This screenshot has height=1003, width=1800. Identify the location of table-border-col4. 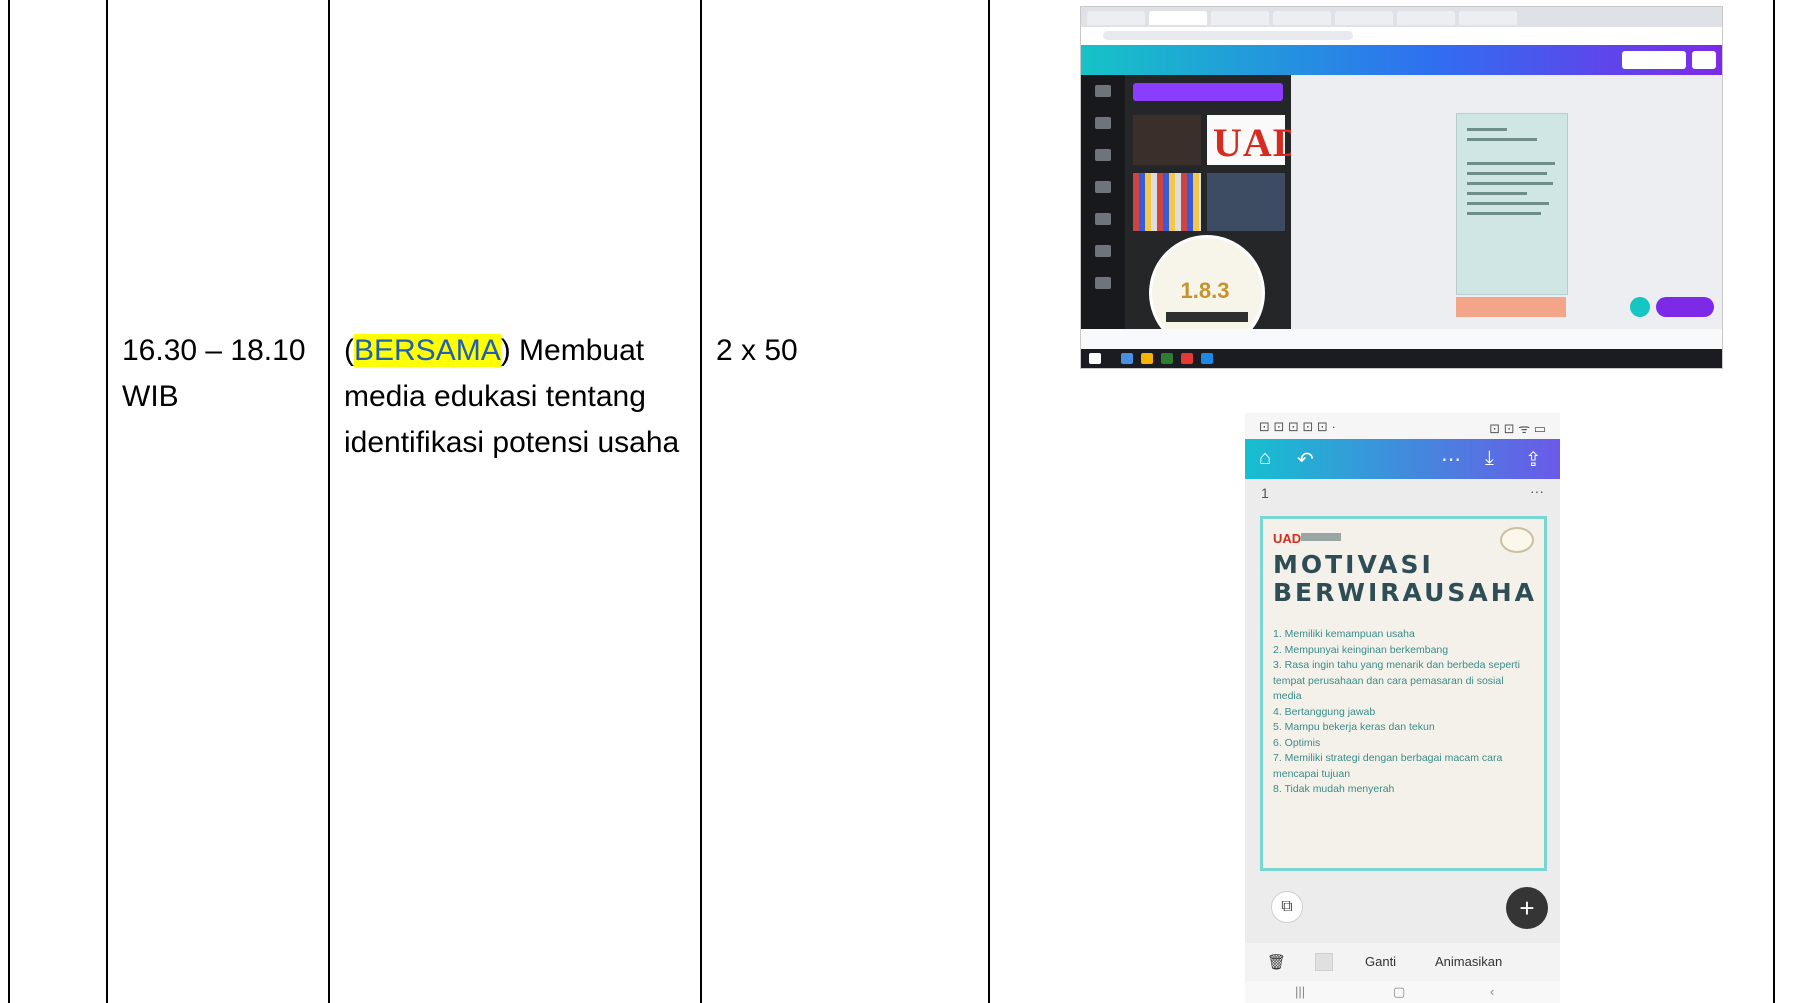
(989, 501).